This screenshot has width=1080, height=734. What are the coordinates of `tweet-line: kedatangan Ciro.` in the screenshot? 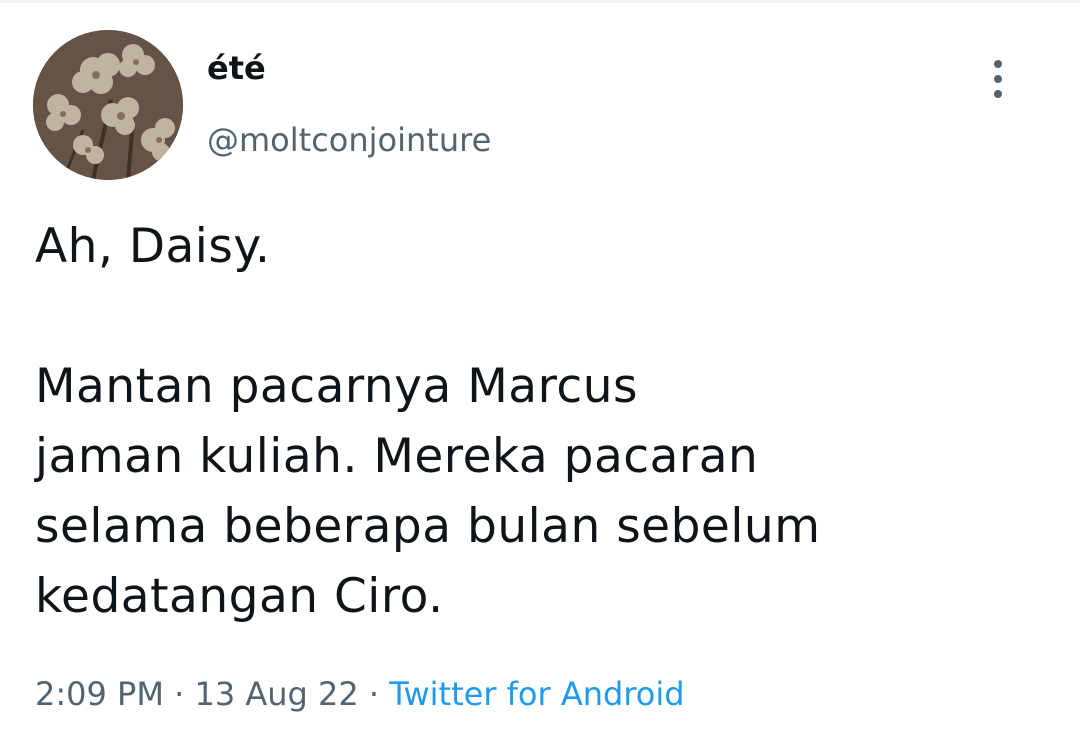 It's located at (239, 596).